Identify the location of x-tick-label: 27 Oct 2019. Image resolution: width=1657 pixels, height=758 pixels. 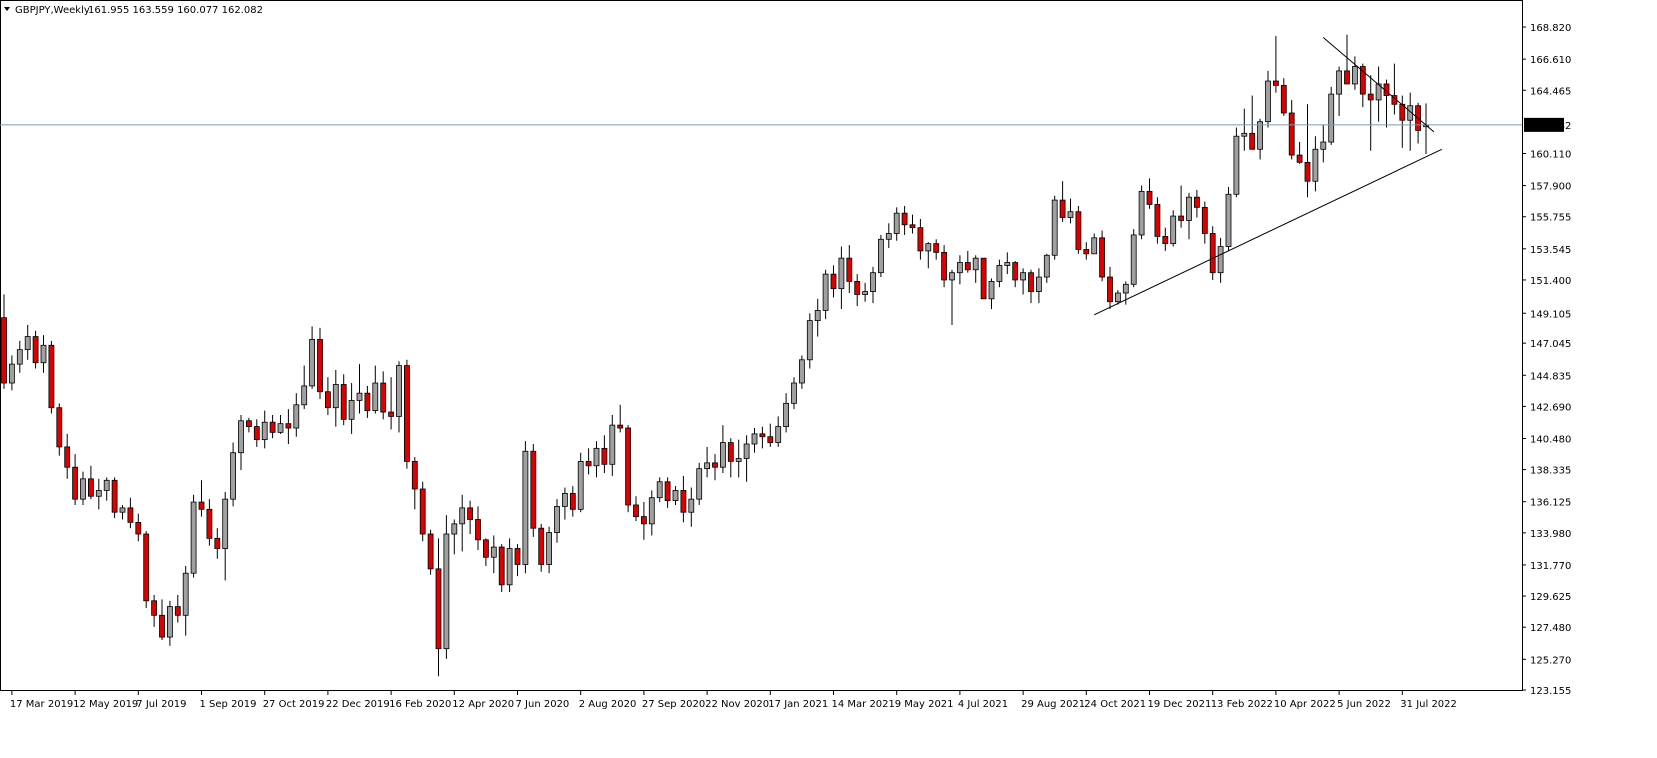
(294, 704).